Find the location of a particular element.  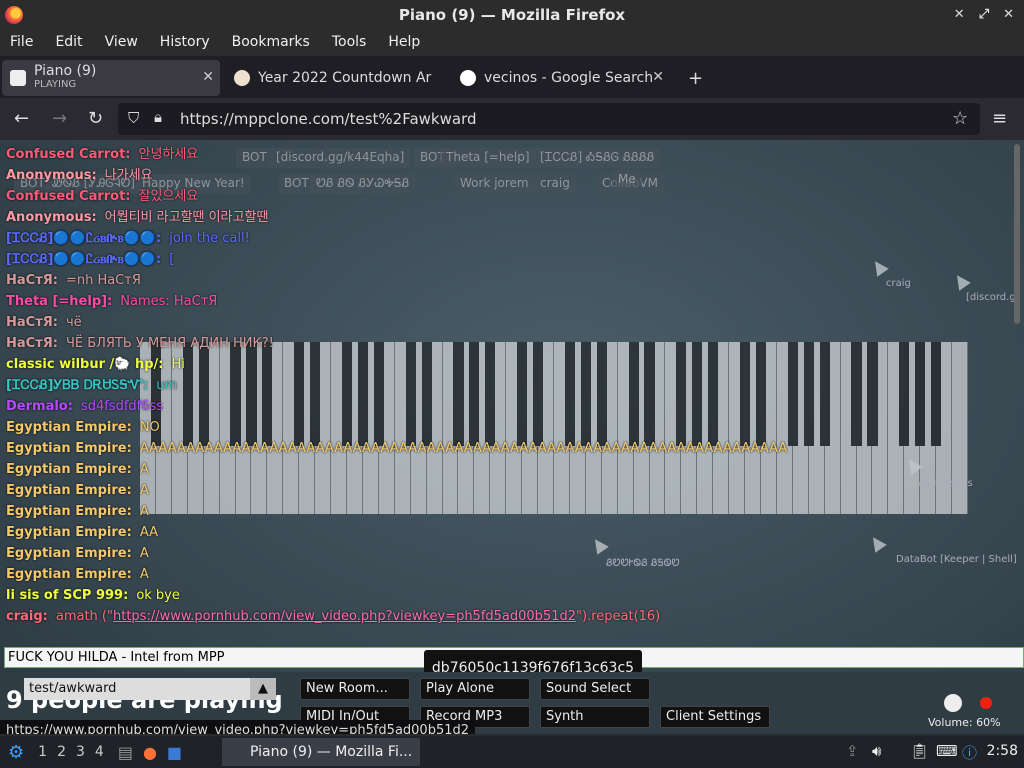

url-field: ⛉ 🔒︎ https://mppclone.com/test%2Fawkward is located at coordinates (549, 119).